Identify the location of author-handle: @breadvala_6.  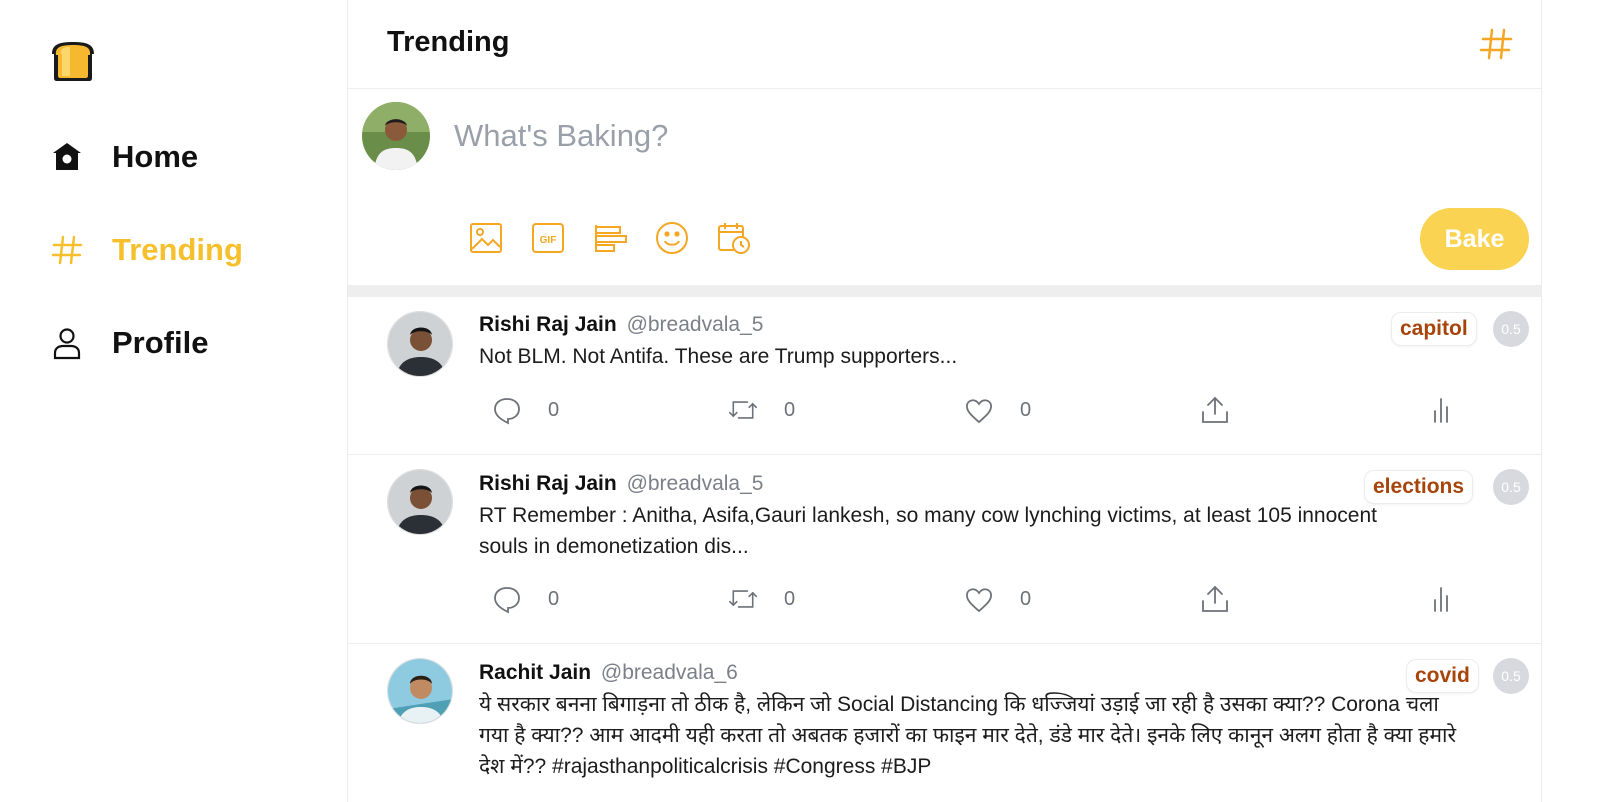
(669, 672).